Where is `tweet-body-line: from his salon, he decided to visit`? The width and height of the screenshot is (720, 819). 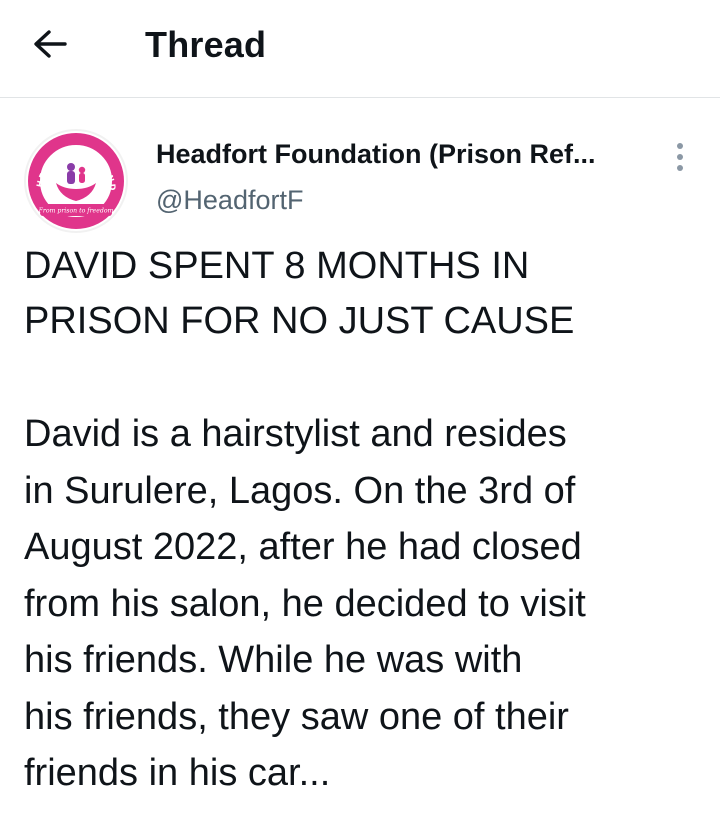
tweet-body-line: from his salon, he decided to visit is located at coordinates (305, 603).